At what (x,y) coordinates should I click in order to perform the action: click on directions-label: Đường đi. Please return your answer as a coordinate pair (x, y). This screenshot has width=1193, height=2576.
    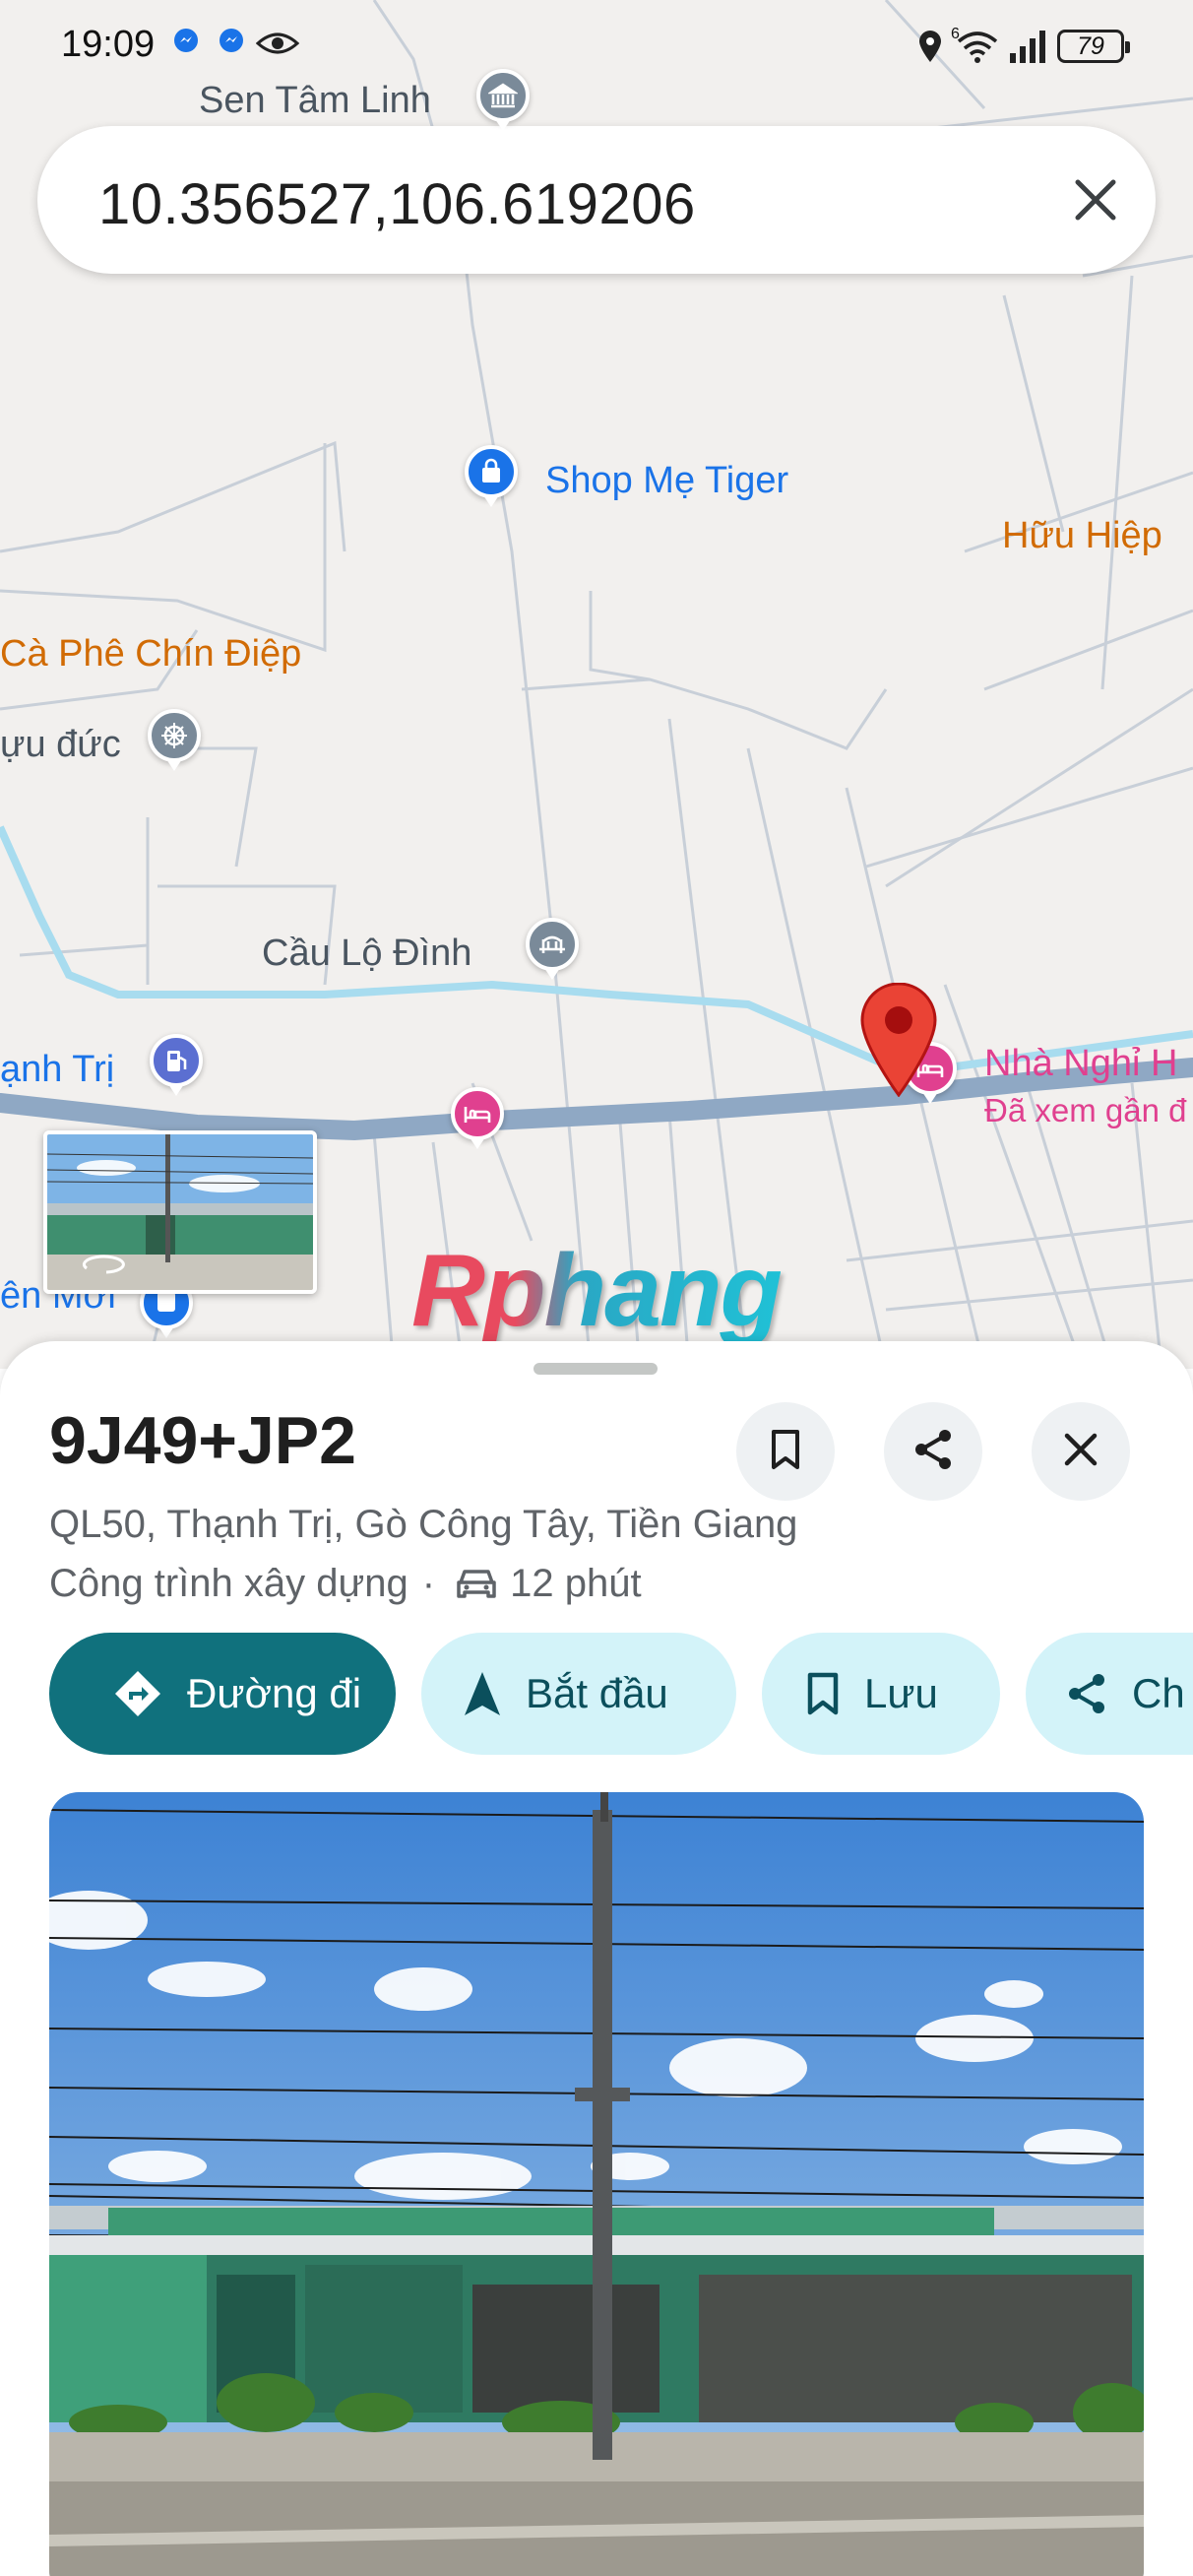
    Looking at the image, I should click on (274, 1693).